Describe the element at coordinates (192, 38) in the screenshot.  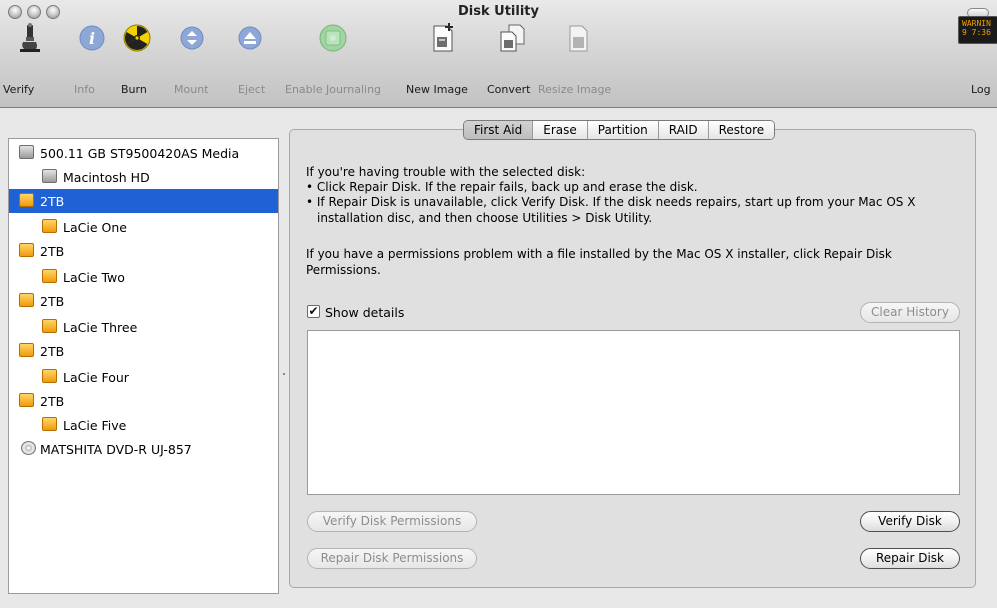
I see `mount-icon` at that location.